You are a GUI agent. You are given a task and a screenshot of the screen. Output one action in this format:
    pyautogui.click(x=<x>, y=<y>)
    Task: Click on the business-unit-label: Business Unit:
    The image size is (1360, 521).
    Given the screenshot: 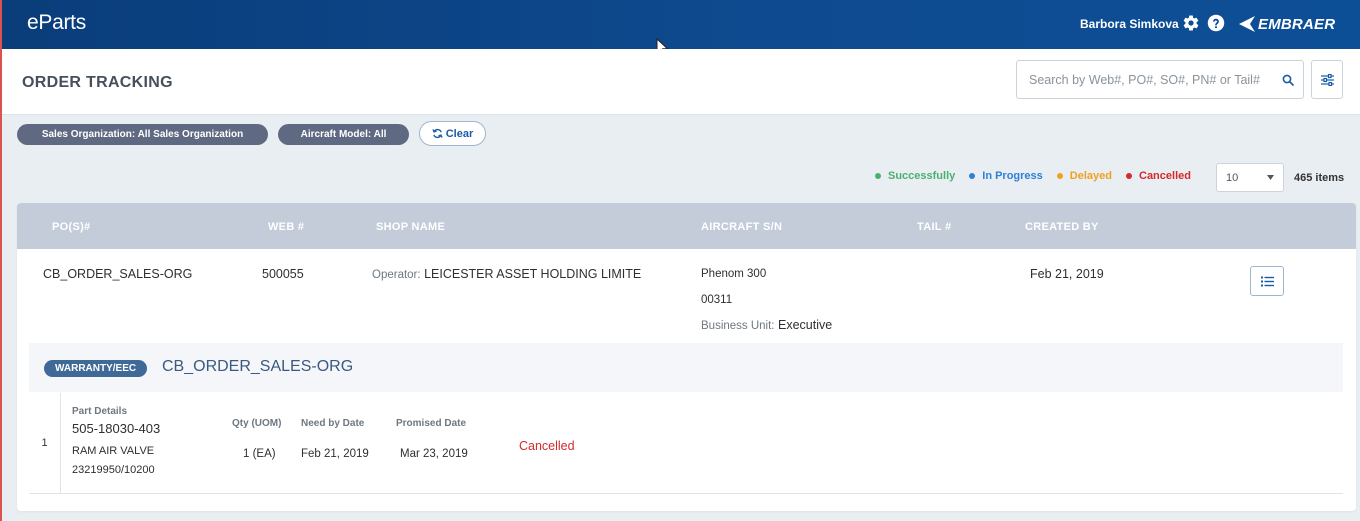 What is the action you would take?
    pyautogui.click(x=738, y=326)
    